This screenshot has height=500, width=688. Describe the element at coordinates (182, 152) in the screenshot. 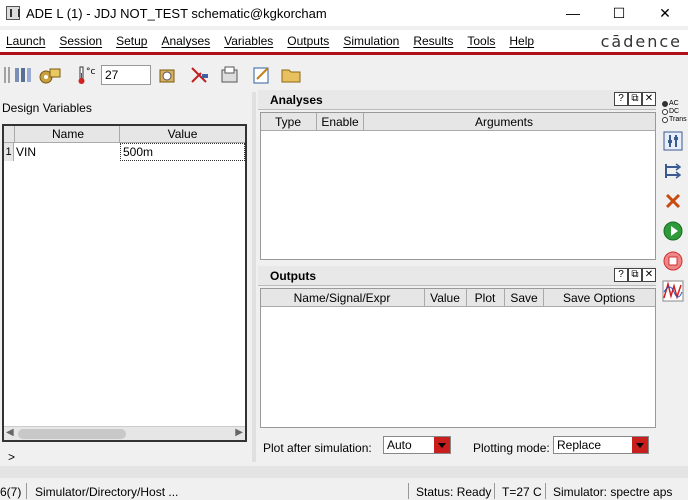

I see `variable-value: 500m` at that location.